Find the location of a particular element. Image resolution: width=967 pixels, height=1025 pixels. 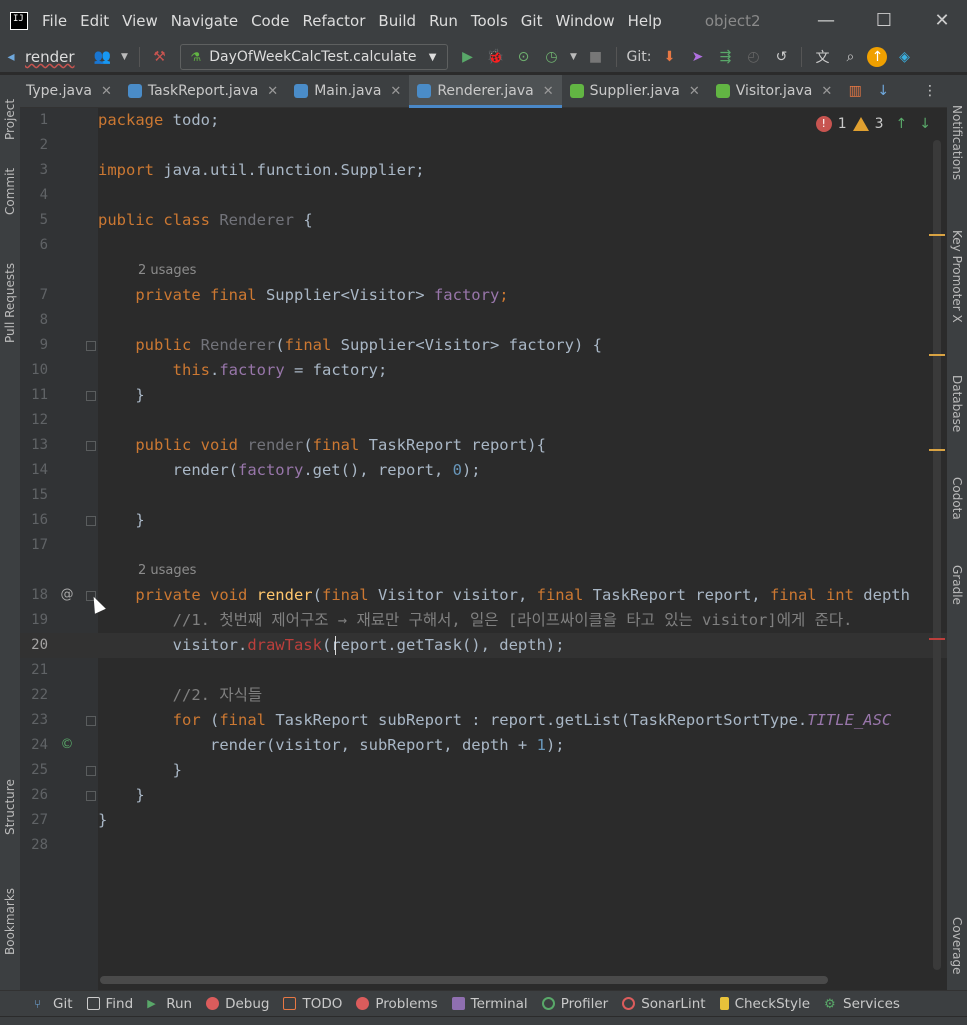

tool-pull-requests: Pull Requests is located at coordinates (10, 303).